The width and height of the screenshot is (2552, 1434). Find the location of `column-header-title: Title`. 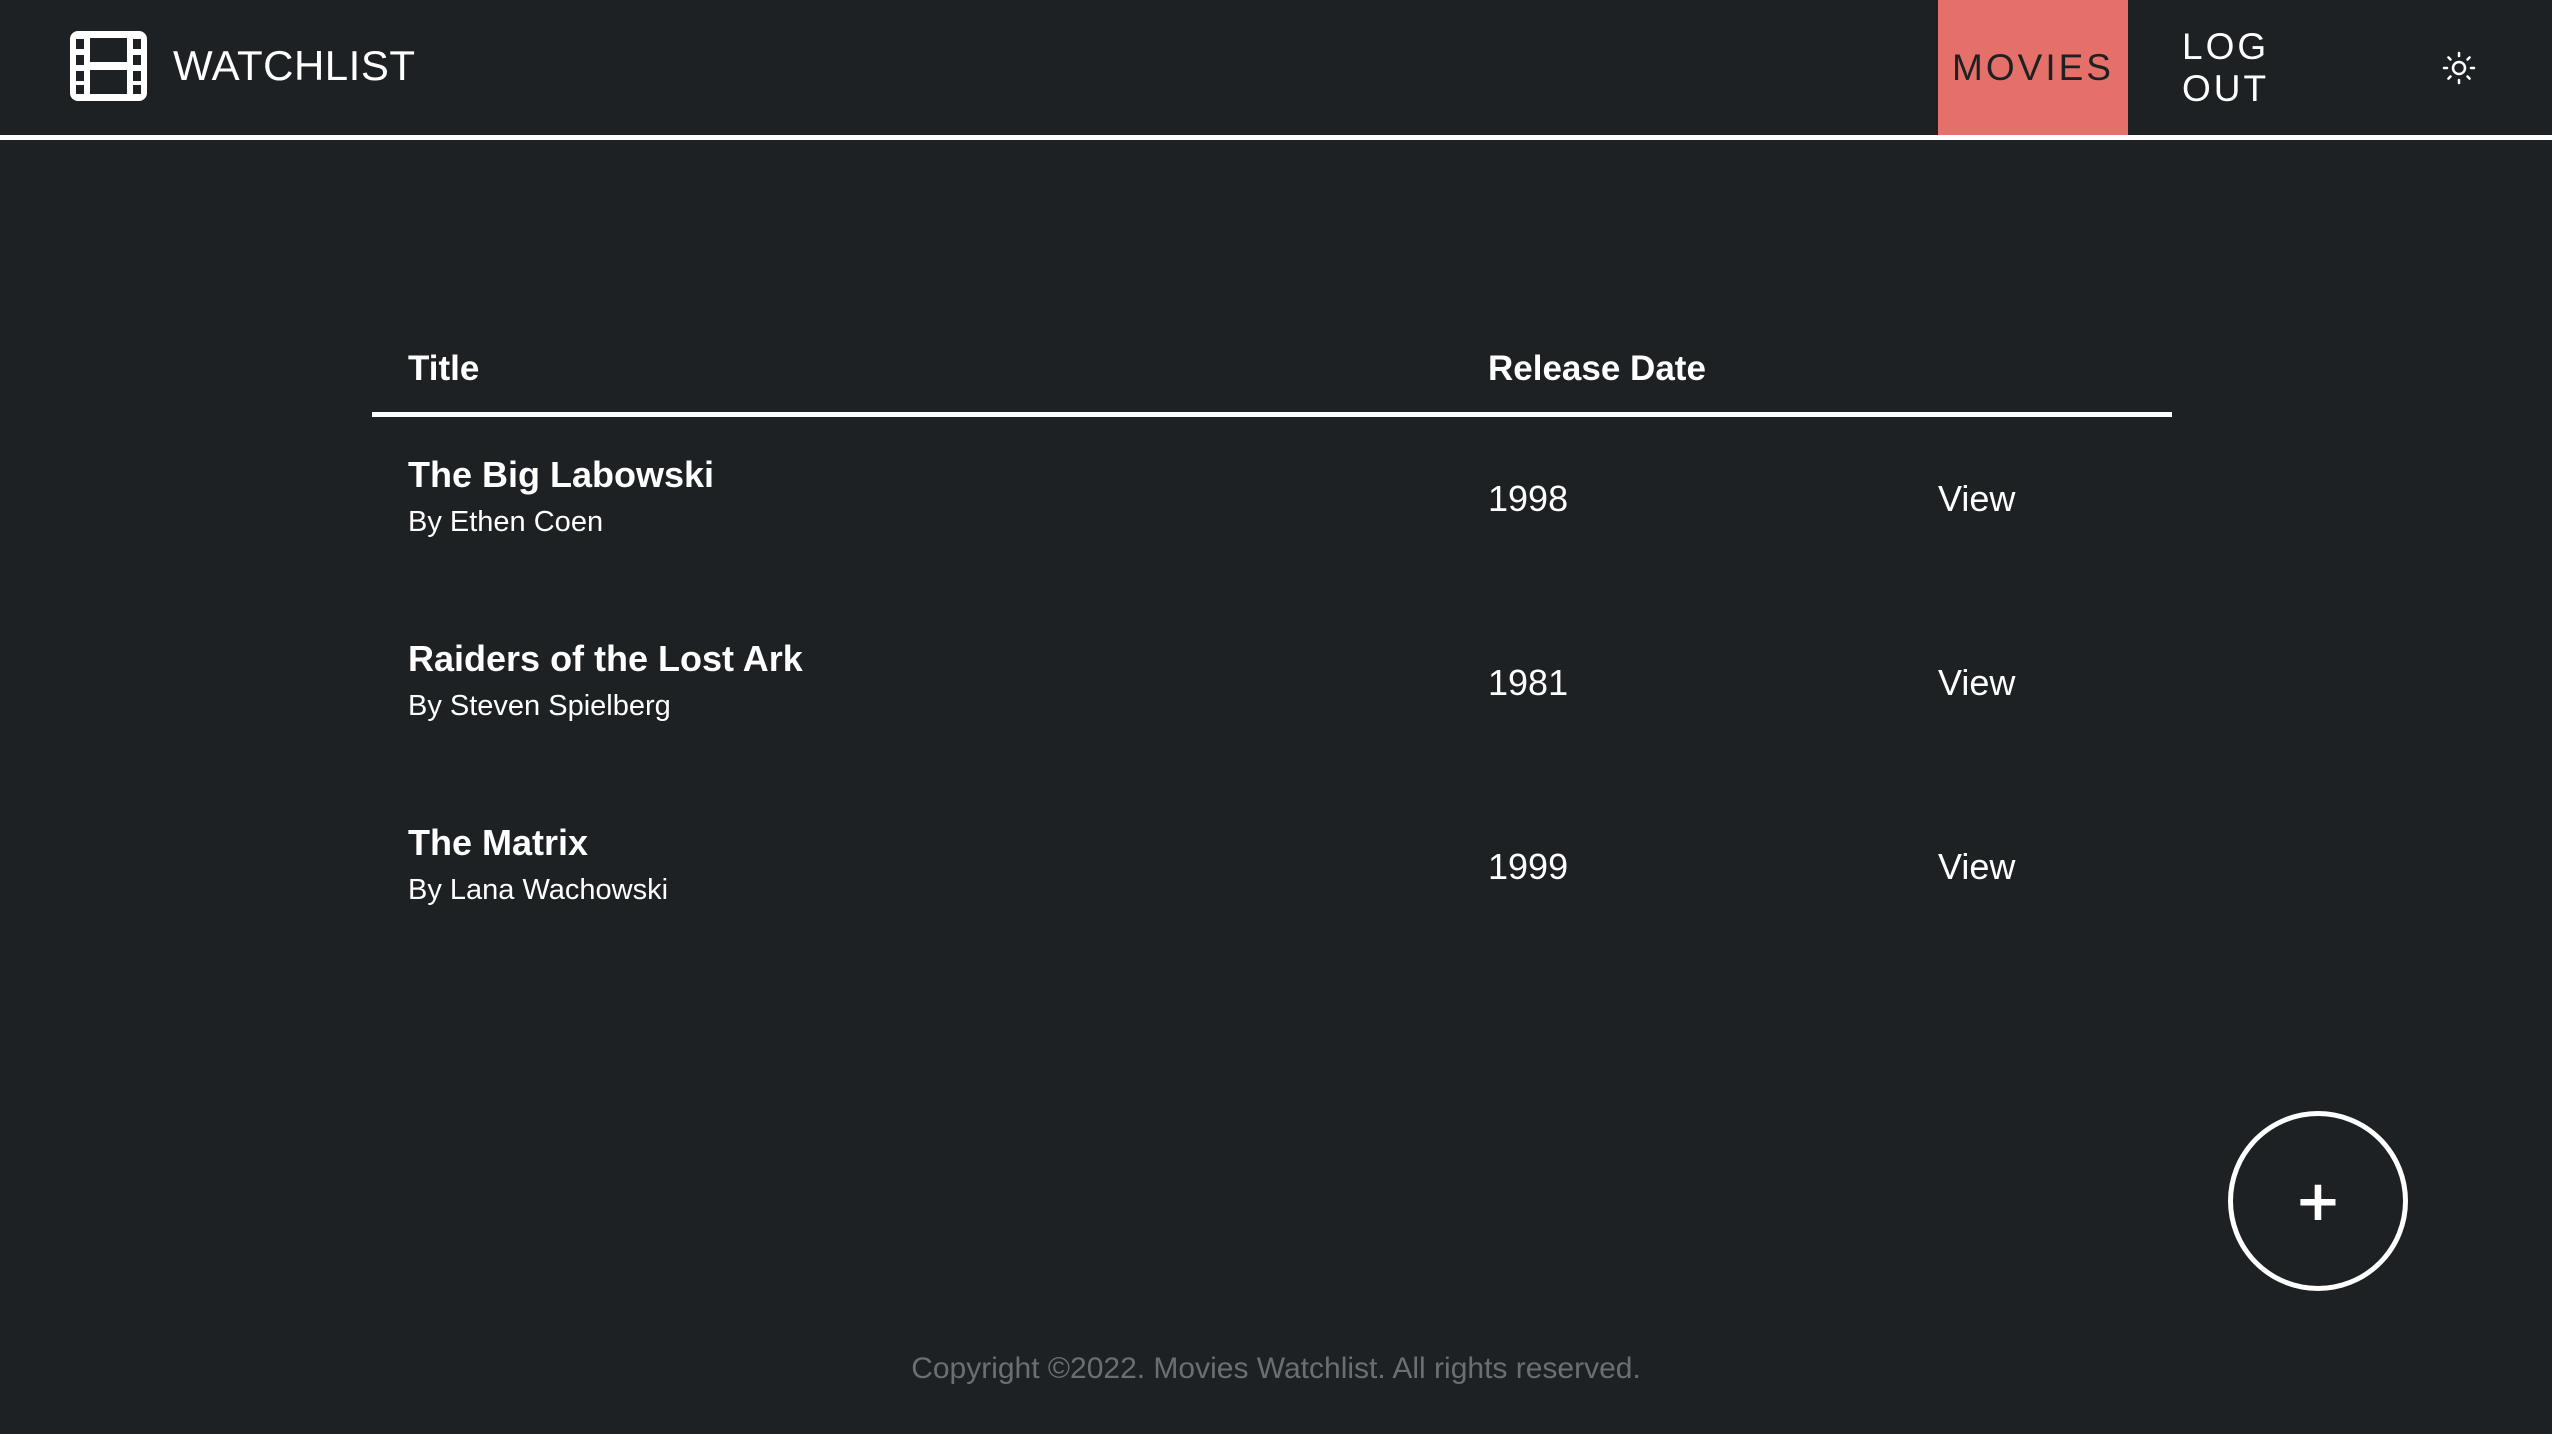

column-header-title: Title is located at coordinates (444, 368).